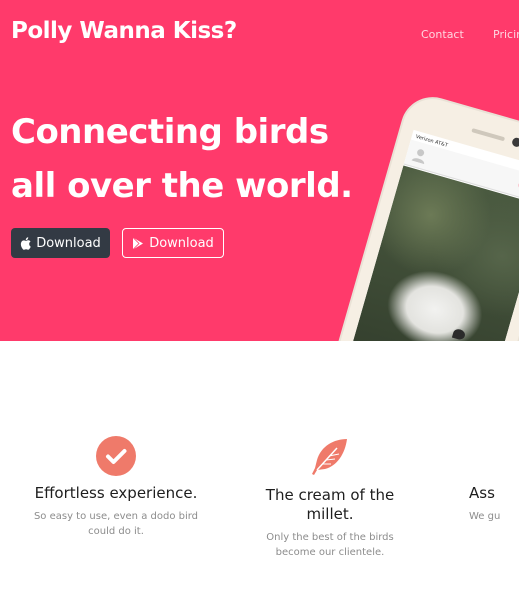  What do you see at coordinates (488, 135) in the screenshot?
I see `phone-speaker` at bounding box center [488, 135].